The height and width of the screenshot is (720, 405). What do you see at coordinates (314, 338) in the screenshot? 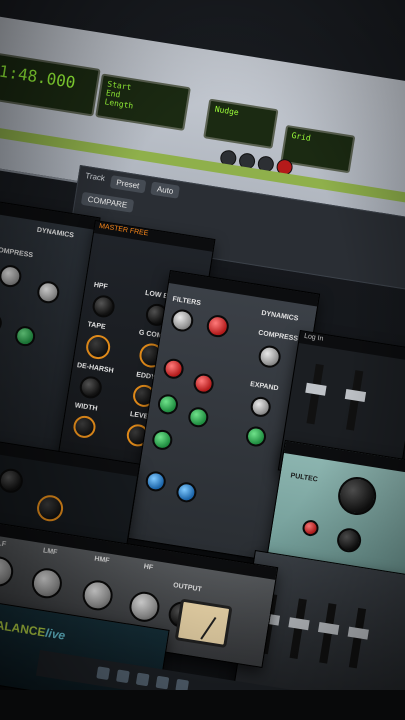
I see `login-label: Log In` at bounding box center [314, 338].